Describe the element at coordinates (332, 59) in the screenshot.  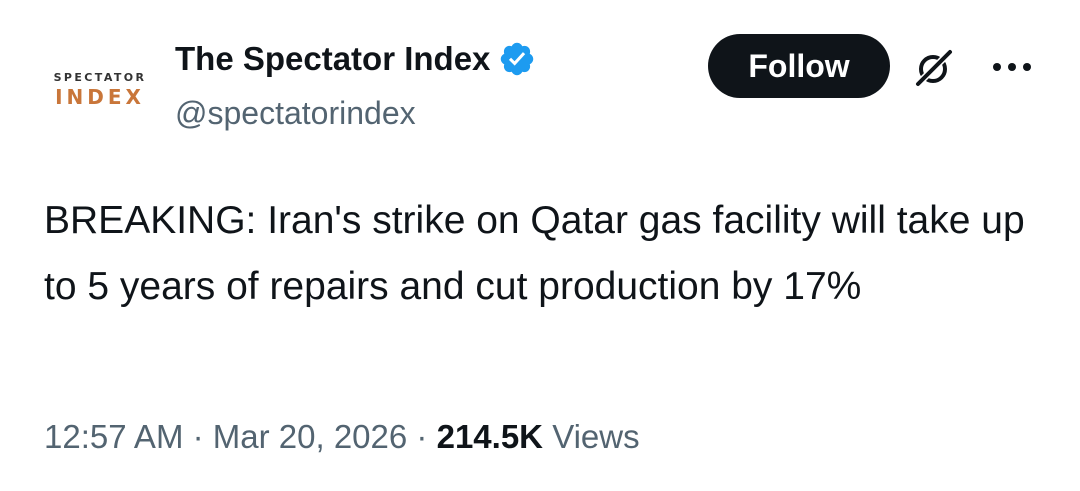
I see `author-display-name: The Spectator Index` at that location.